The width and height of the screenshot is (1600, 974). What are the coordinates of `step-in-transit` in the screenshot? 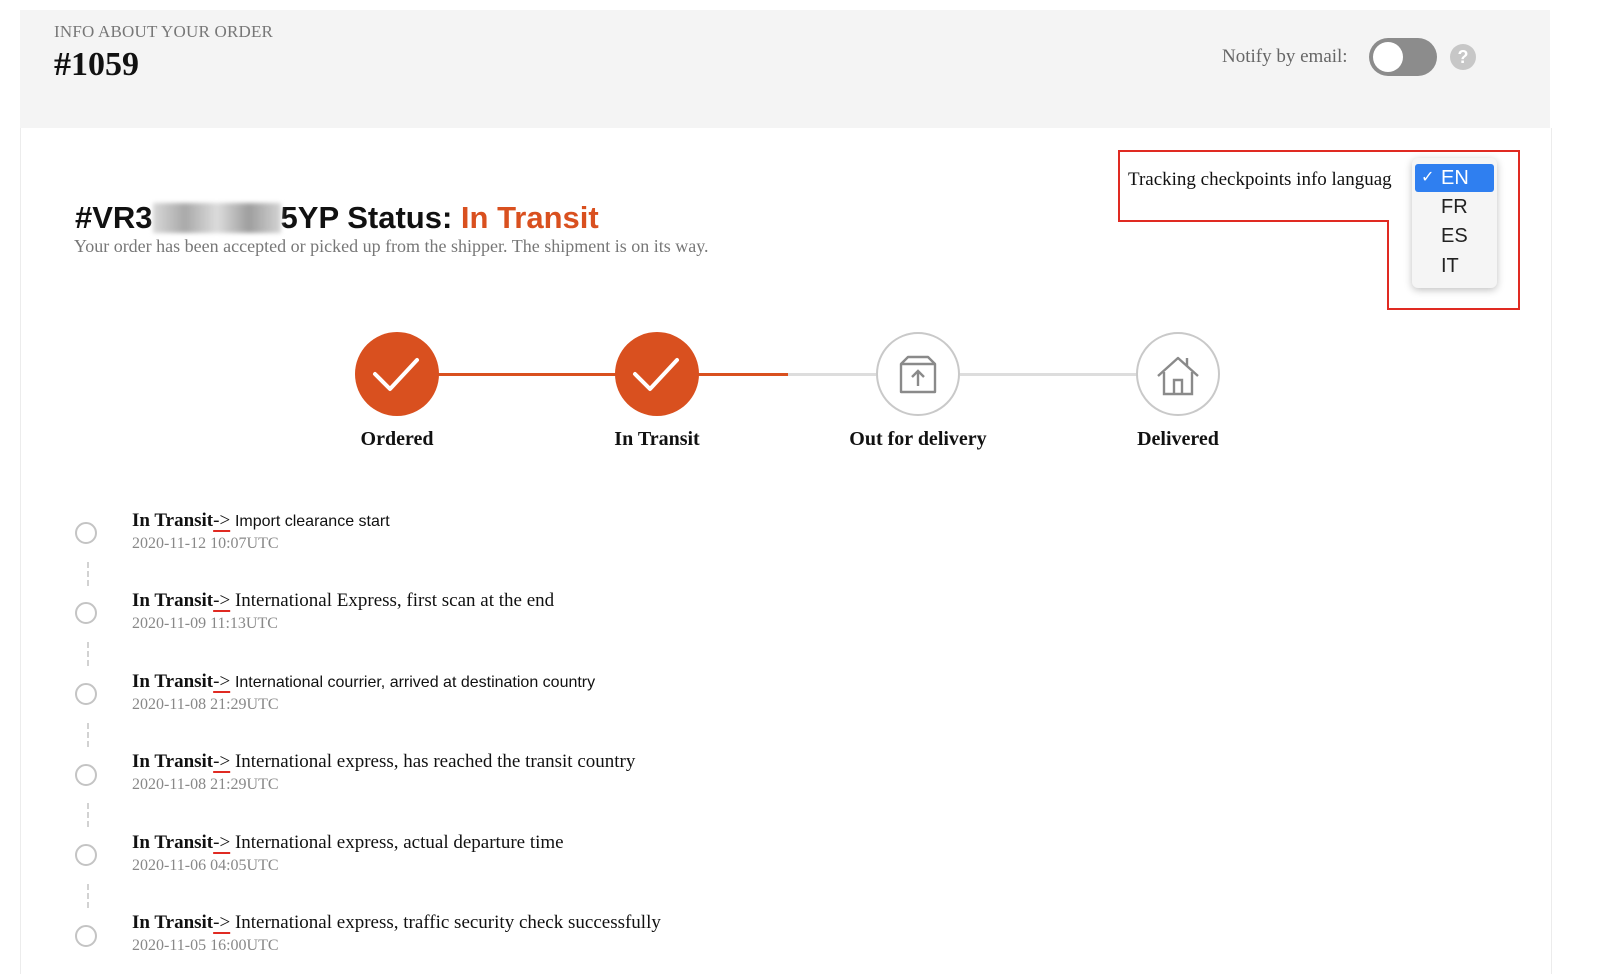 It's located at (657, 374).